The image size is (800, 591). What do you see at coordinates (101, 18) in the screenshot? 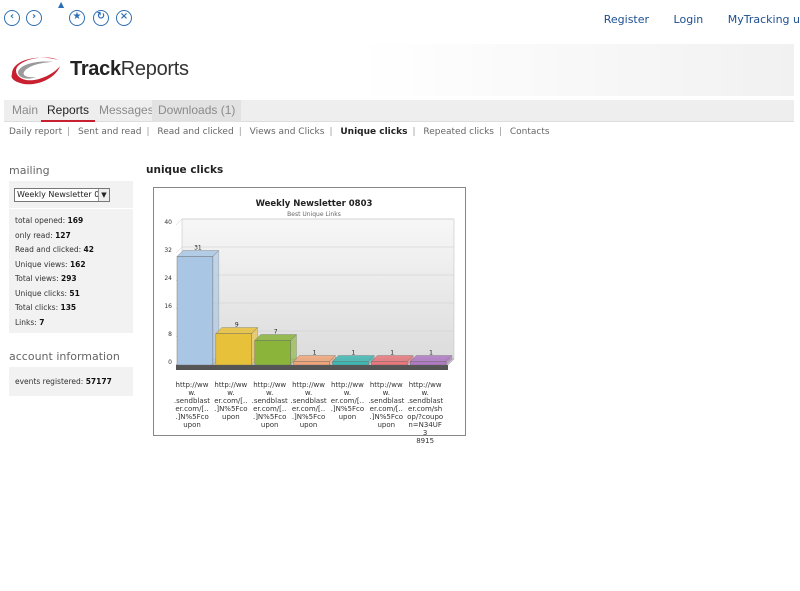
I see `refresh-icon: ↻` at bounding box center [101, 18].